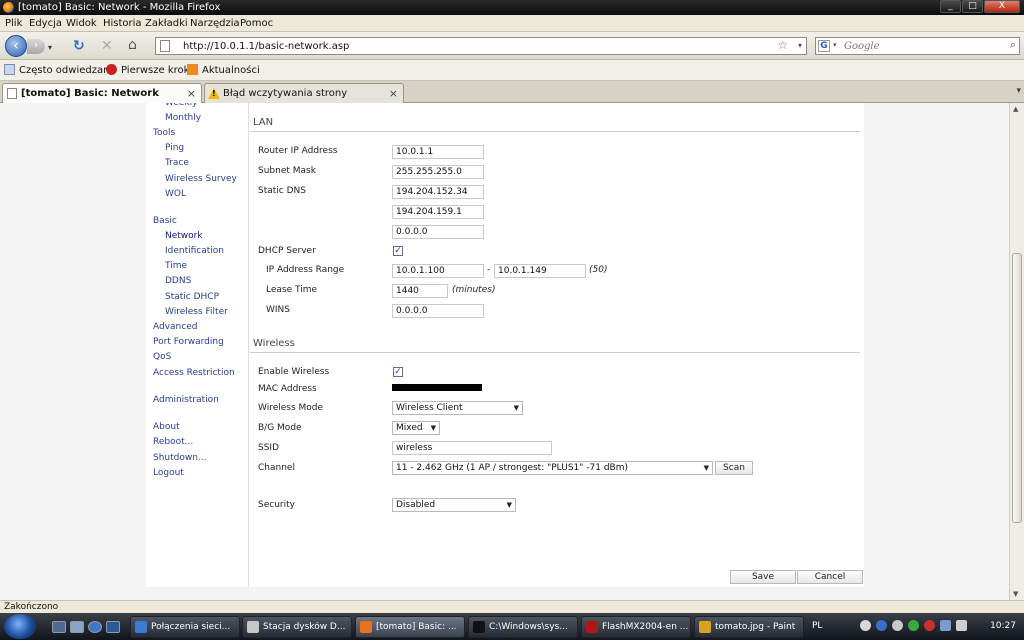  What do you see at coordinates (181, 106) in the screenshot?
I see `sidebar-item-weekly: Weekly` at bounding box center [181, 106].